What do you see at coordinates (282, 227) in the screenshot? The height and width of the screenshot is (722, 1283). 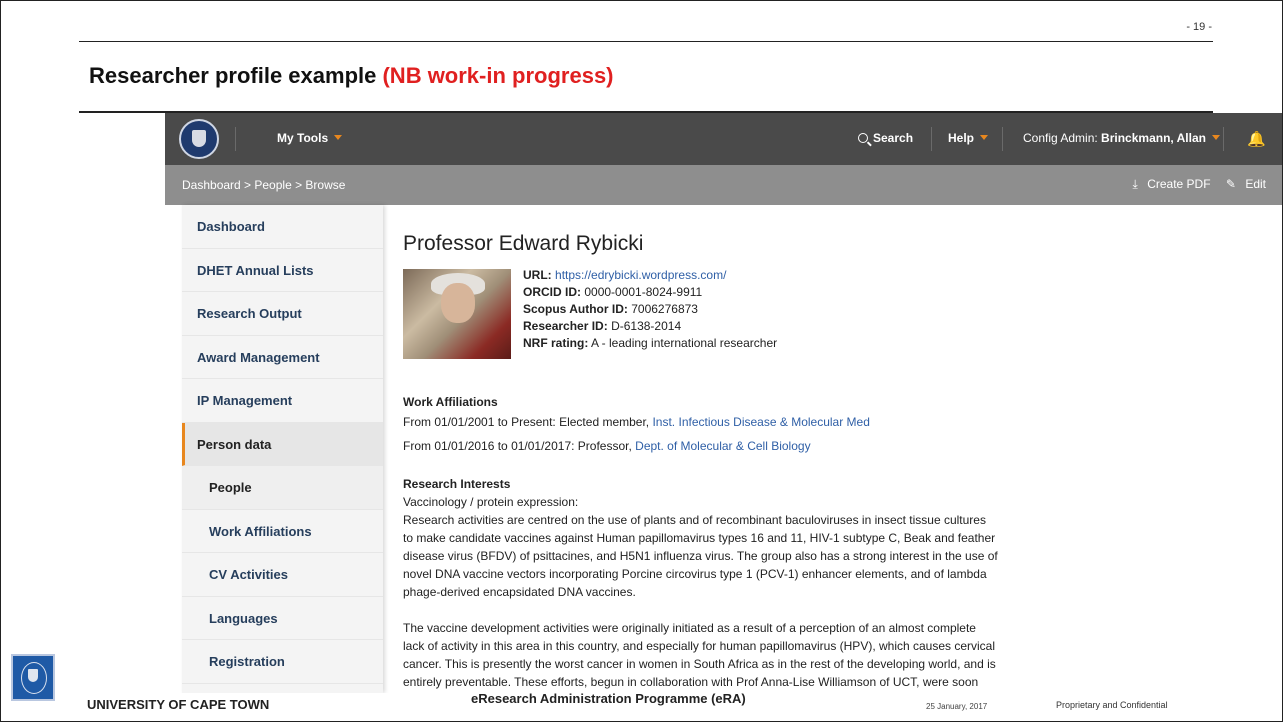 I see `sidebar-item-dashboard: Dashboard` at bounding box center [282, 227].